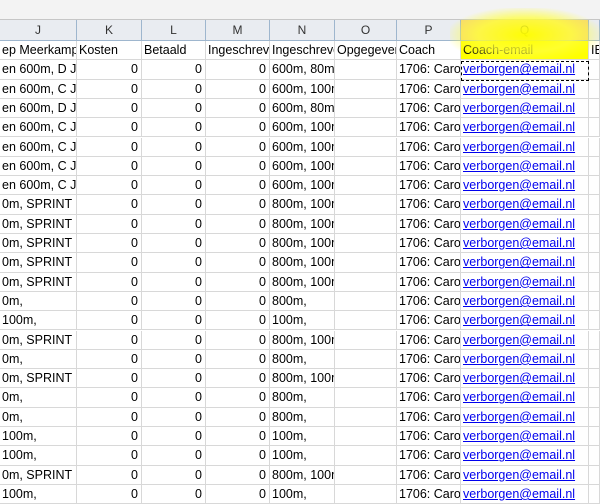  I want to click on cell-n: 100m,, so click(302, 456).